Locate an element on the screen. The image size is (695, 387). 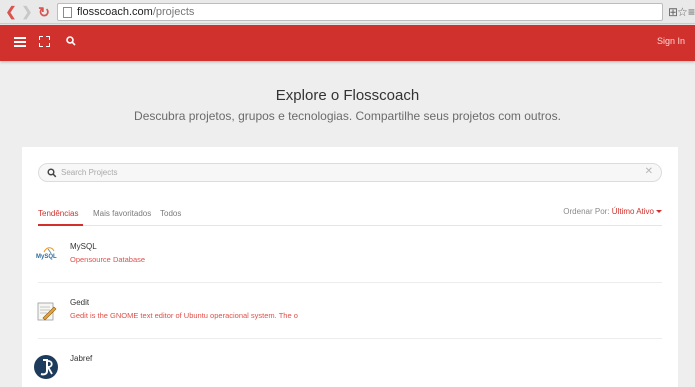
project-name: MySQL is located at coordinates (83, 246).